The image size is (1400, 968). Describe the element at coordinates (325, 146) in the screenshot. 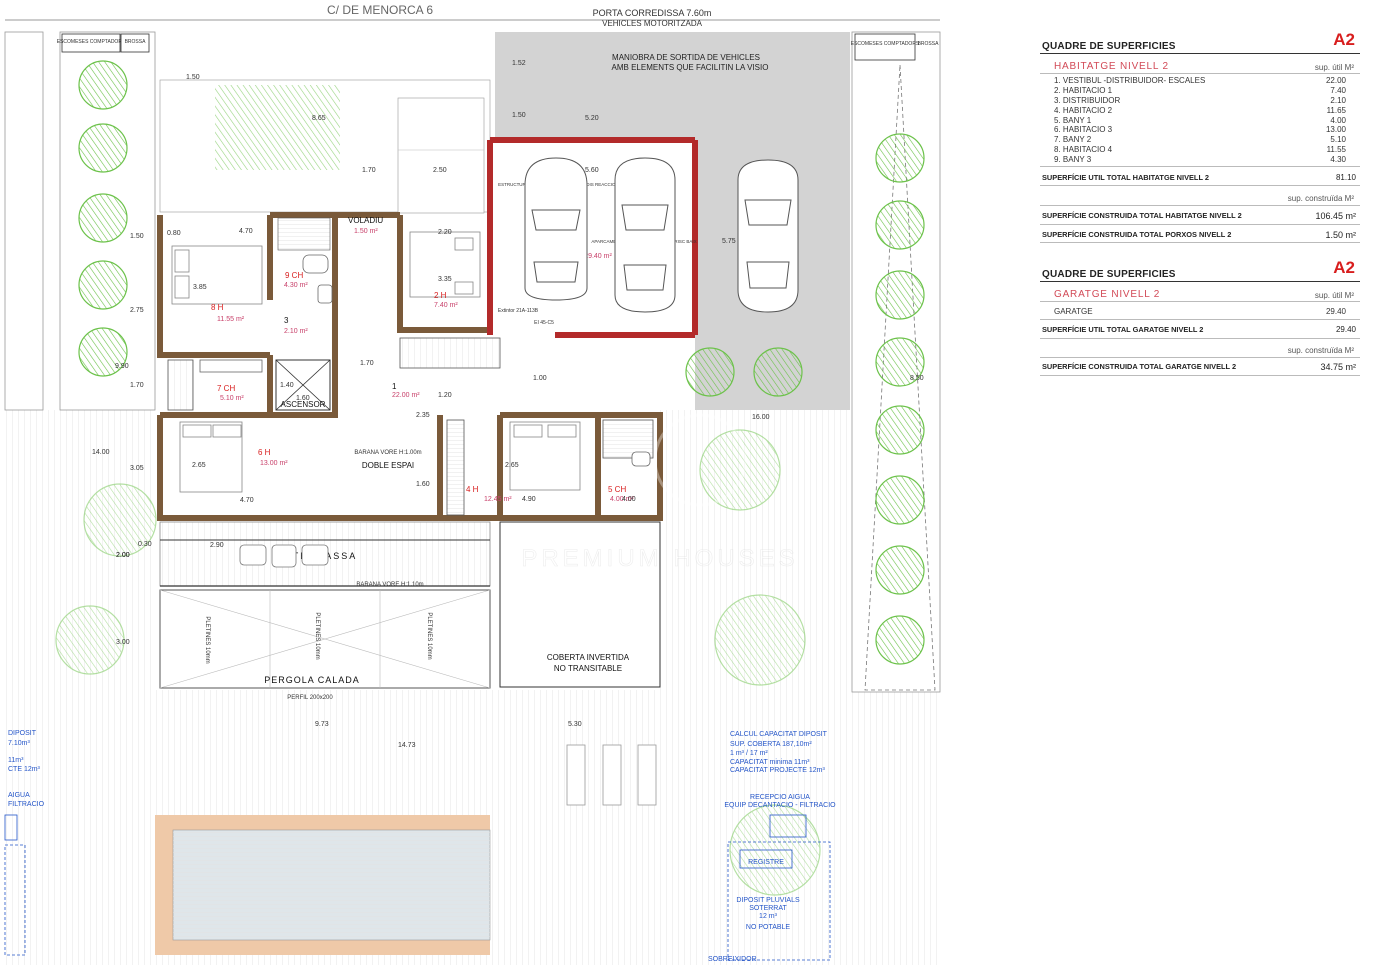

I see `entrance-patio` at that location.